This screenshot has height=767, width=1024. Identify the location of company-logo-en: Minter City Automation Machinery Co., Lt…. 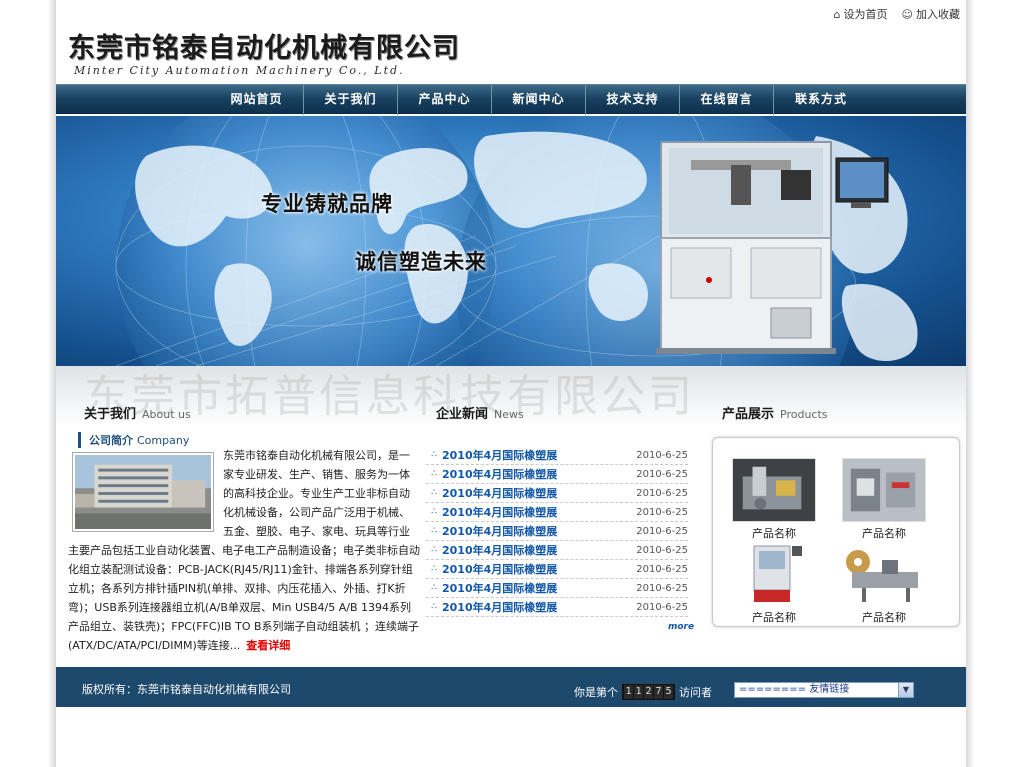
(239, 70).